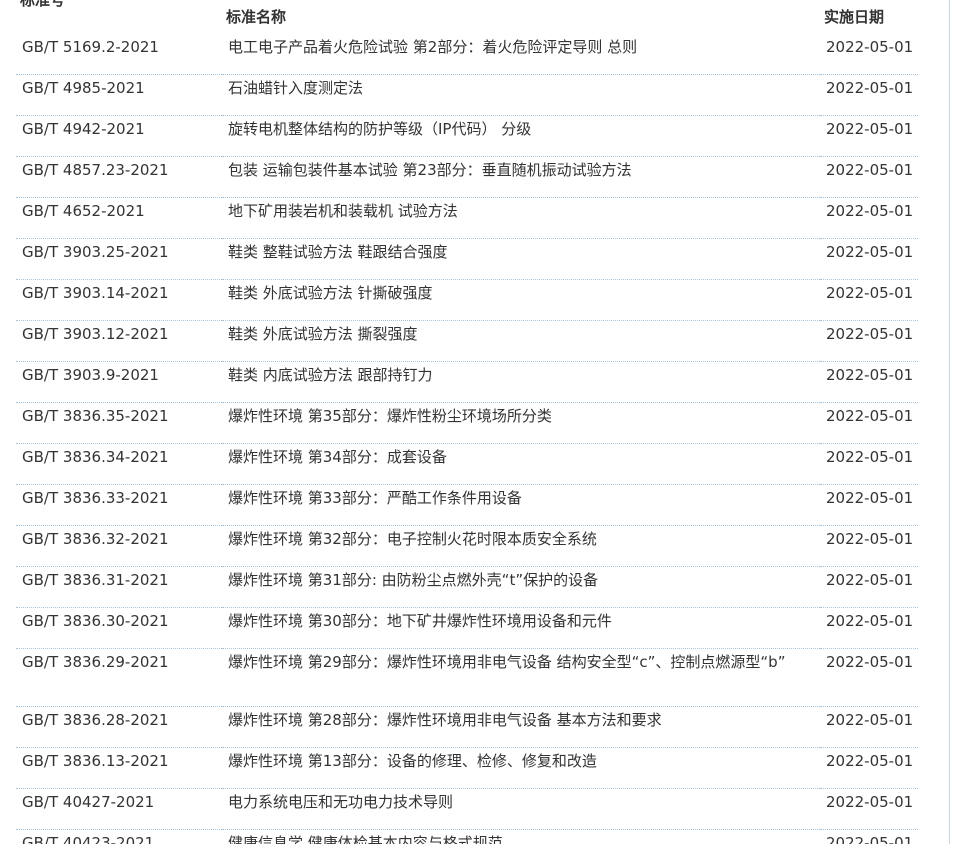 The width and height of the screenshot is (954, 844). What do you see at coordinates (119, 382) in the screenshot?
I see `row-code: GB/T 3903.9-2021` at bounding box center [119, 382].